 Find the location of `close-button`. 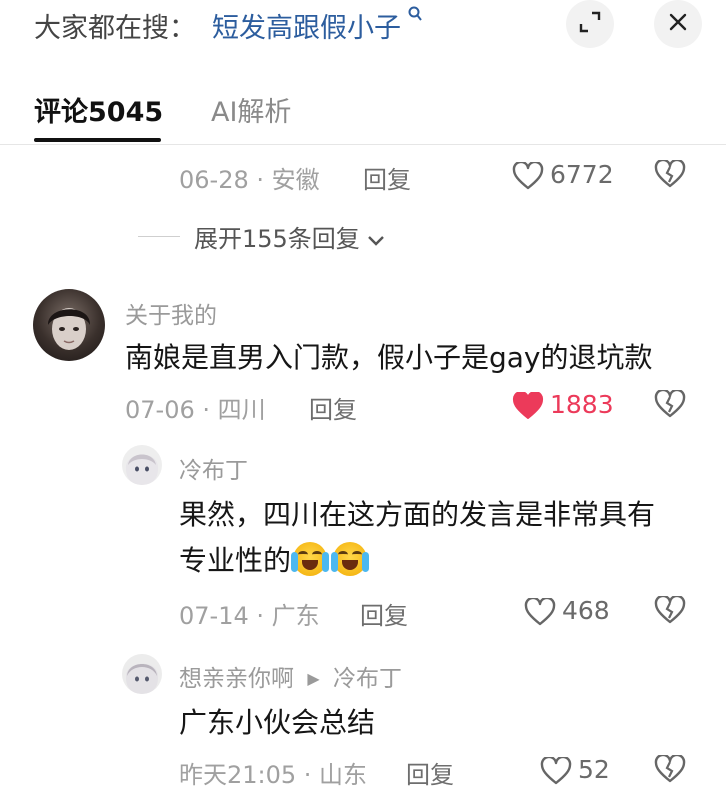

close-button is located at coordinates (678, 24).